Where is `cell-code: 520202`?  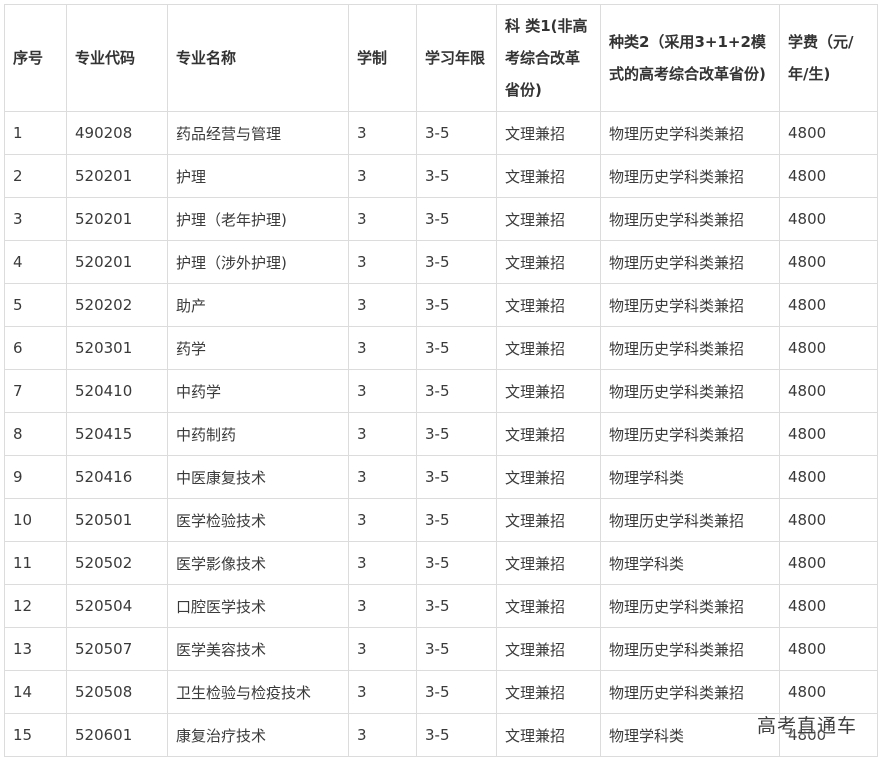 cell-code: 520202 is located at coordinates (117, 305).